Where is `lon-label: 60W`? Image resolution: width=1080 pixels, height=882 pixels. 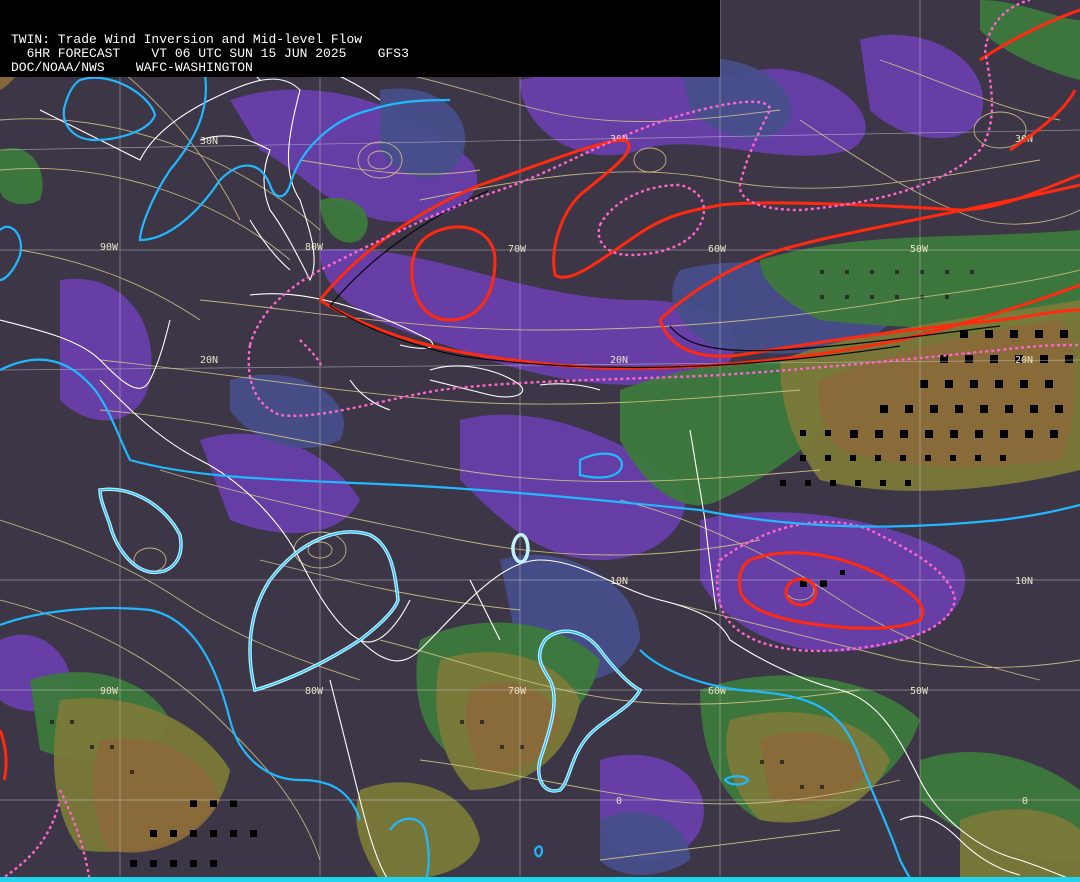 lon-label: 60W is located at coordinates (717, 249).